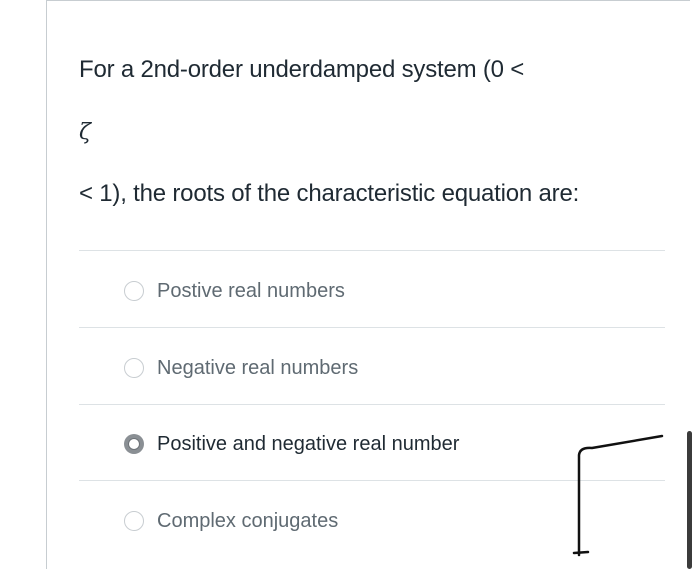 The height and width of the screenshot is (569, 700). What do you see at coordinates (258, 367) in the screenshot?
I see `answer-label: Negative real numbers` at bounding box center [258, 367].